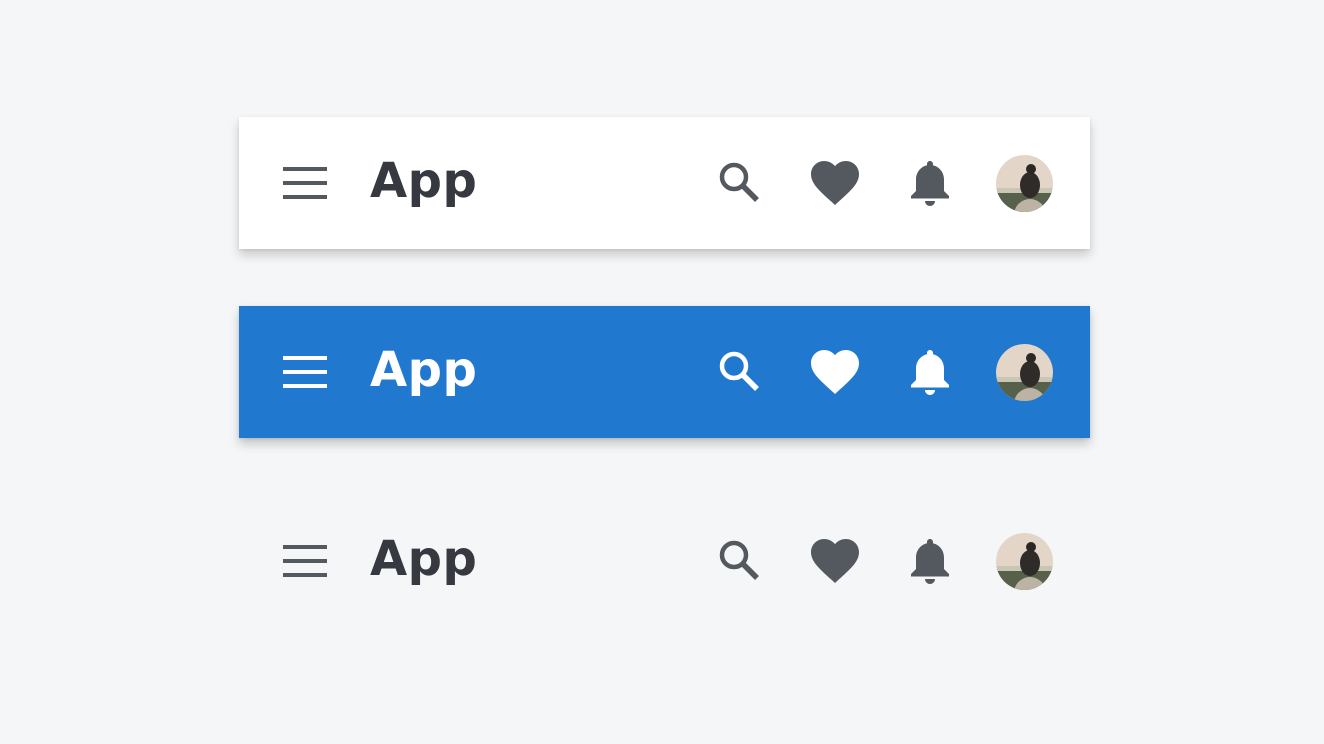 The image size is (1324, 744). Describe the element at coordinates (664, 183) in the screenshot. I see `app-bar-white: App` at that location.